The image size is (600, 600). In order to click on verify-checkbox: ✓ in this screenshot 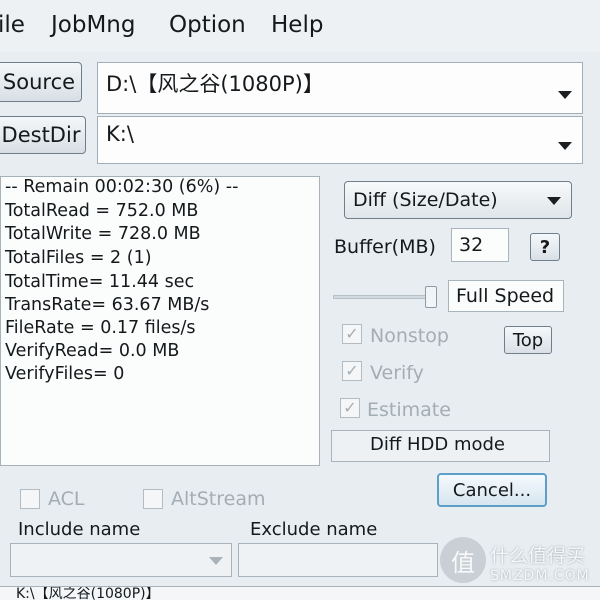, I will do `click(352, 371)`.